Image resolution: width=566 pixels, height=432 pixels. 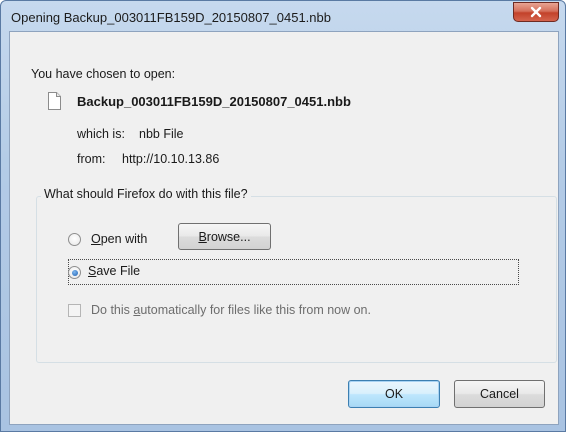 I want to click on open-with-label: Open with, so click(x=119, y=239).